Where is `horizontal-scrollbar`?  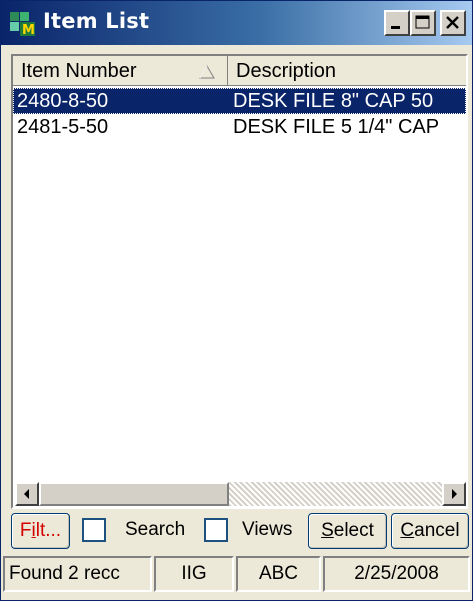
horizontal-scrollbar is located at coordinates (240, 494).